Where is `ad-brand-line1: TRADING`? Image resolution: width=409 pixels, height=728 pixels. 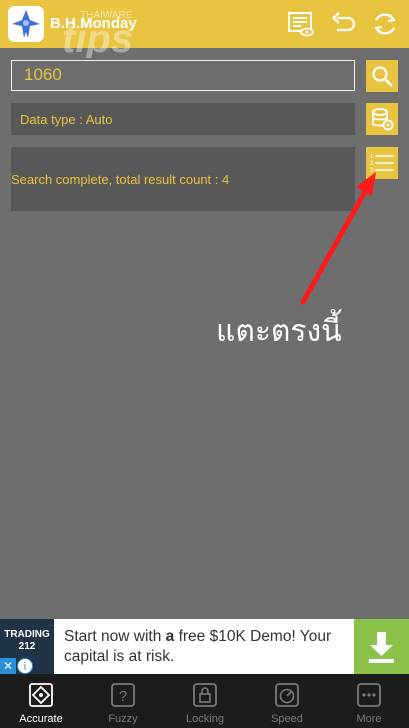 ad-brand-line1: TRADING is located at coordinates (27, 634).